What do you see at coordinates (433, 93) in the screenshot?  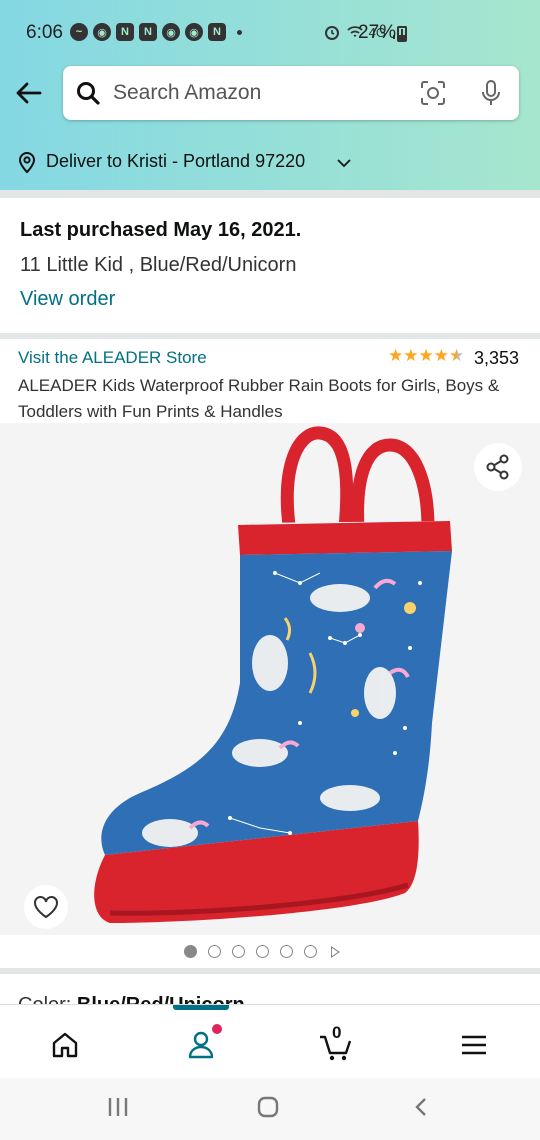 I see `camera-scan-icon` at bounding box center [433, 93].